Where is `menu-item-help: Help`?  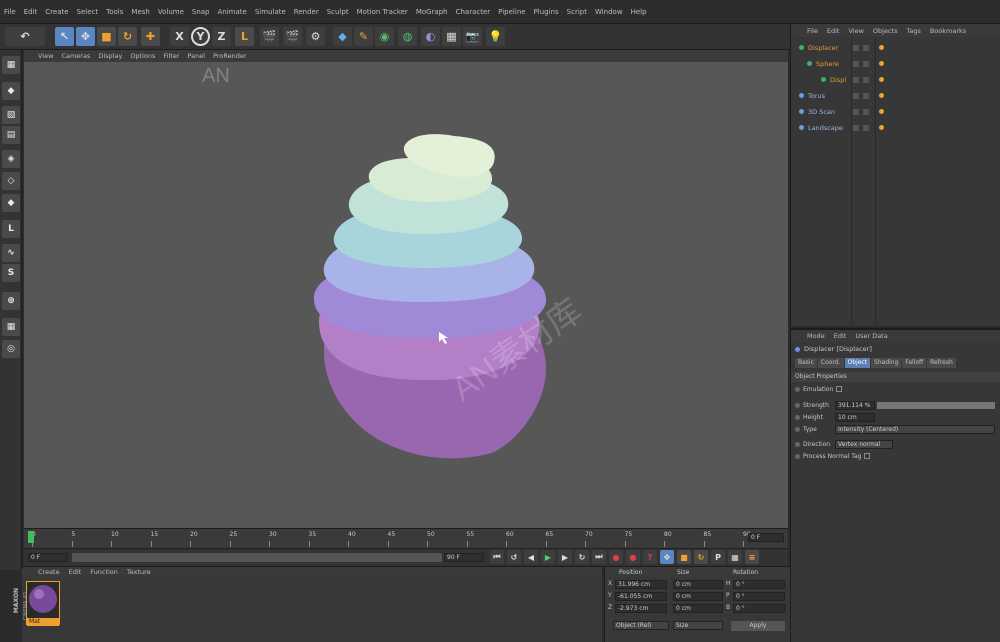 menu-item-help: Help is located at coordinates (639, 12).